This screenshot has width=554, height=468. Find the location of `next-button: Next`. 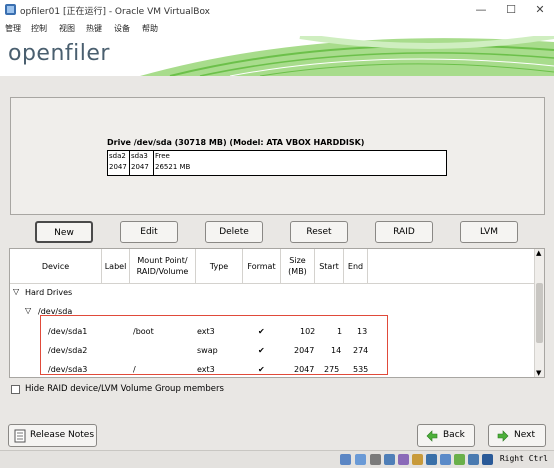

next-button: Next is located at coordinates (517, 435).